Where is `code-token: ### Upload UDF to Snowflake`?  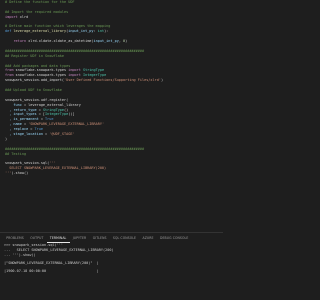
code-token: ### Upload UDF to Snowflake is located at coordinates (33, 90).